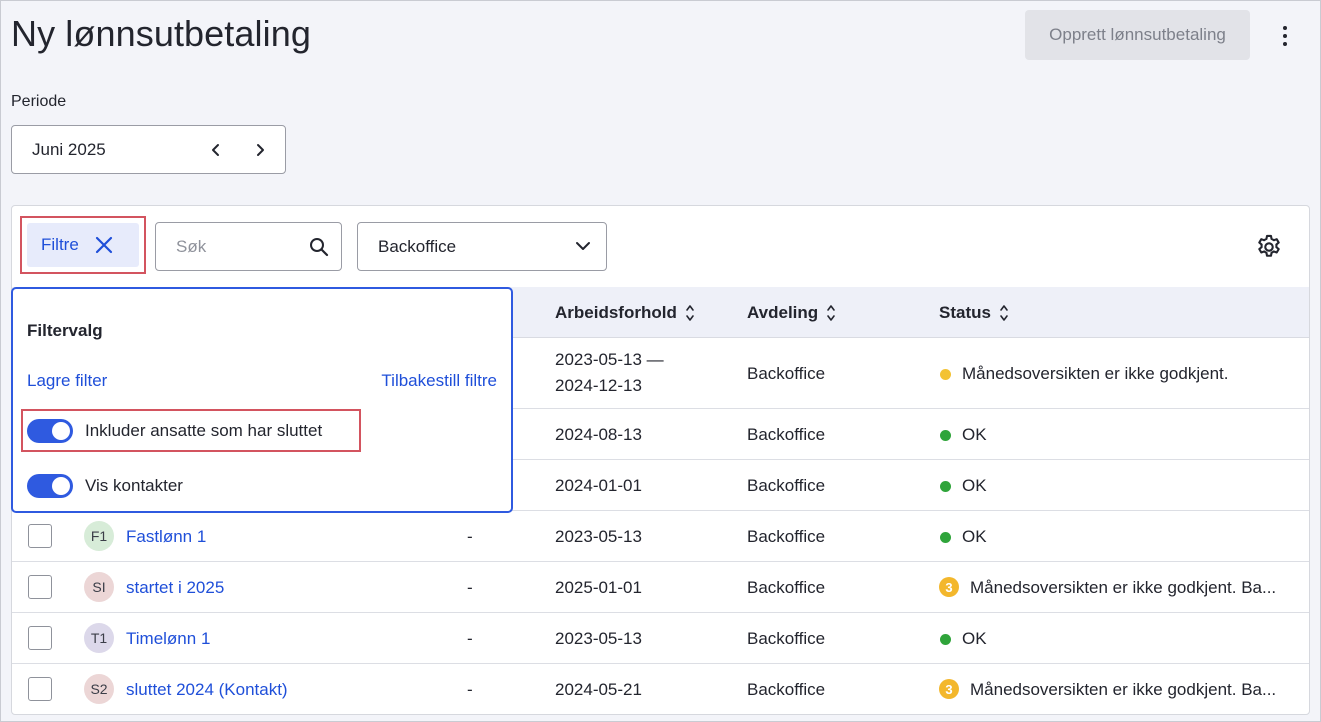  What do you see at coordinates (598, 689) in the screenshot?
I see `employment-period: 2024-05-21` at bounding box center [598, 689].